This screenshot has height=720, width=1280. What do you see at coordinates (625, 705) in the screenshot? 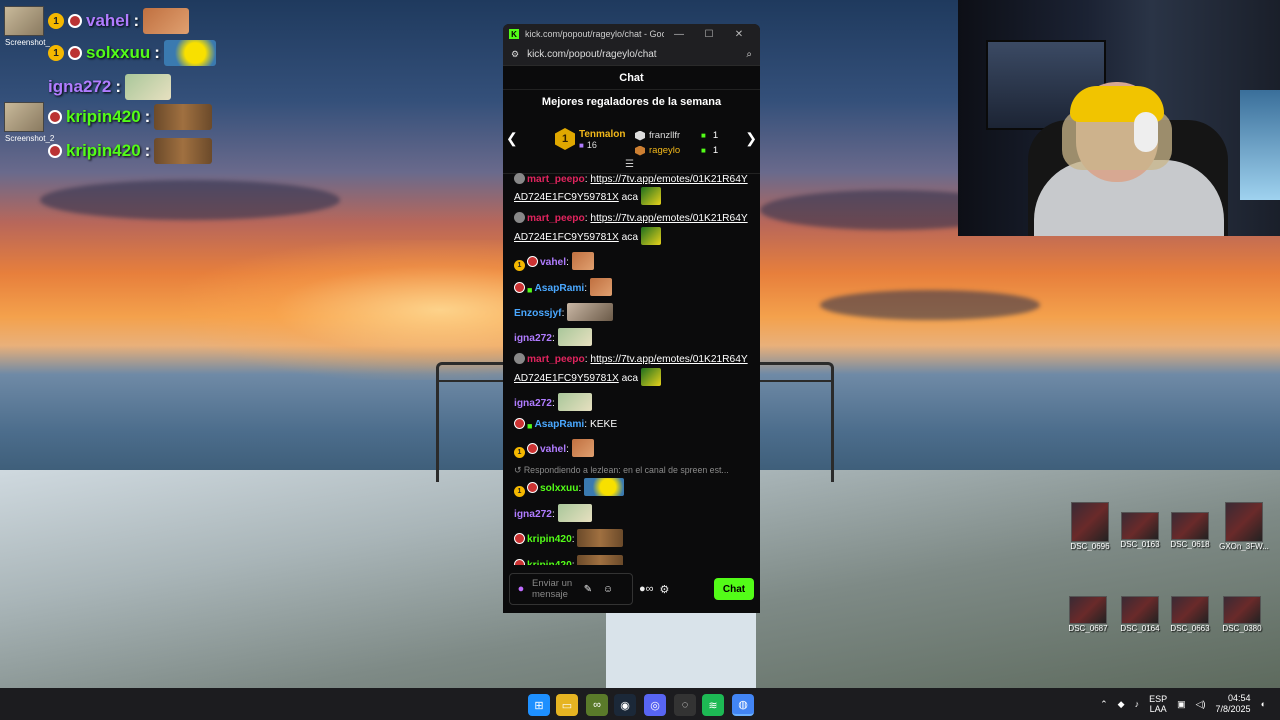
I see `steam-icon: ◉` at bounding box center [625, 705].